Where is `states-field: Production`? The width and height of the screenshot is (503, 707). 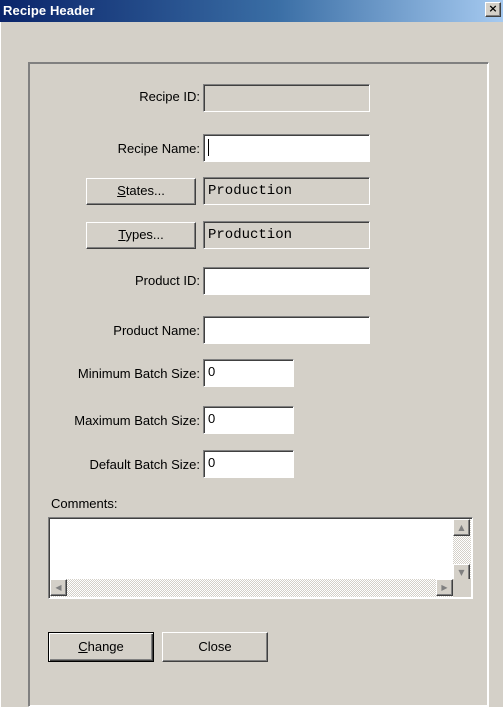 states-field: Production is located at coordinates (286, 191).